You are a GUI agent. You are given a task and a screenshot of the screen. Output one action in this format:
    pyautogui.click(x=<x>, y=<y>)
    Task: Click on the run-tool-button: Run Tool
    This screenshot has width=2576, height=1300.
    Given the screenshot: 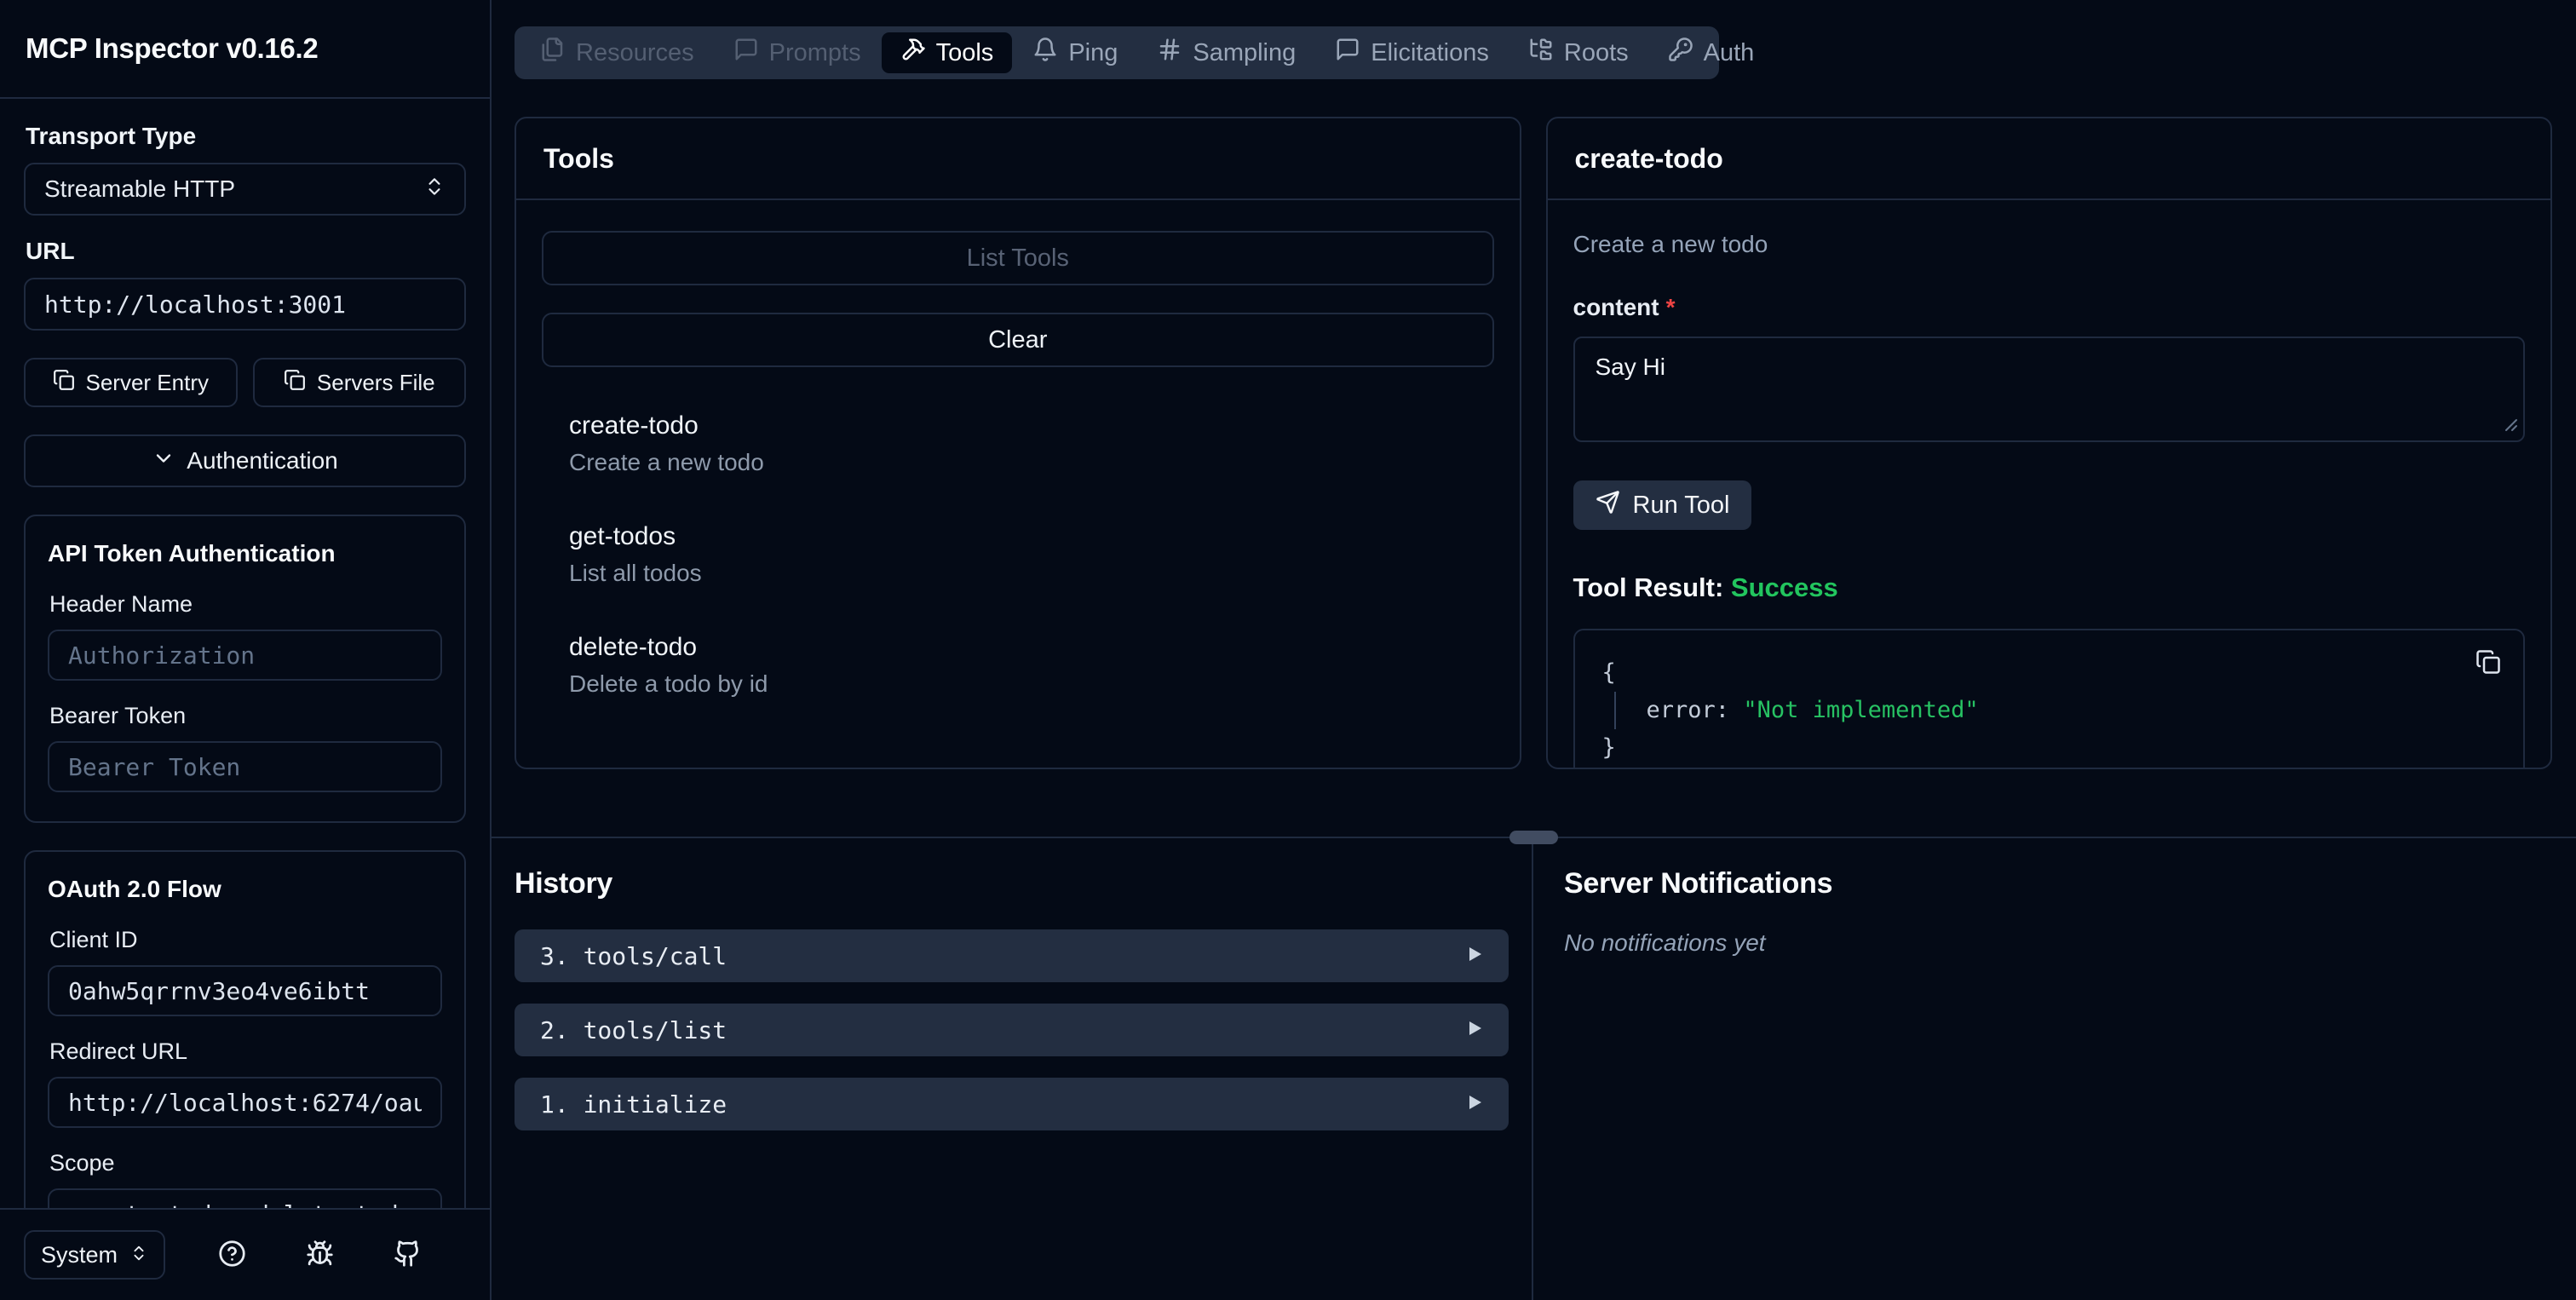 What is the action you would take?
    pyautogui.click(x=1663, y=505)
    